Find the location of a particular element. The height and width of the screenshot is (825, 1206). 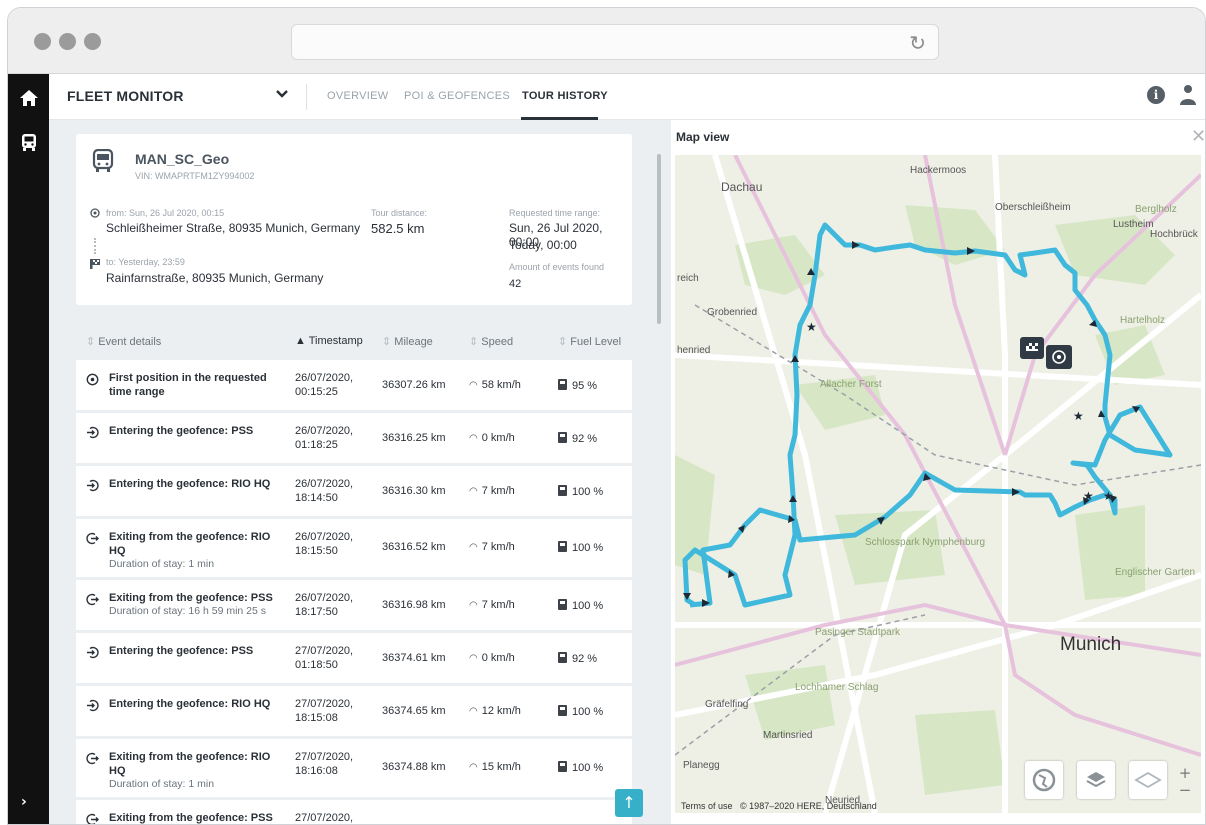

event-speed: ◠ 15 km/h is located at coordinates (495, 767).